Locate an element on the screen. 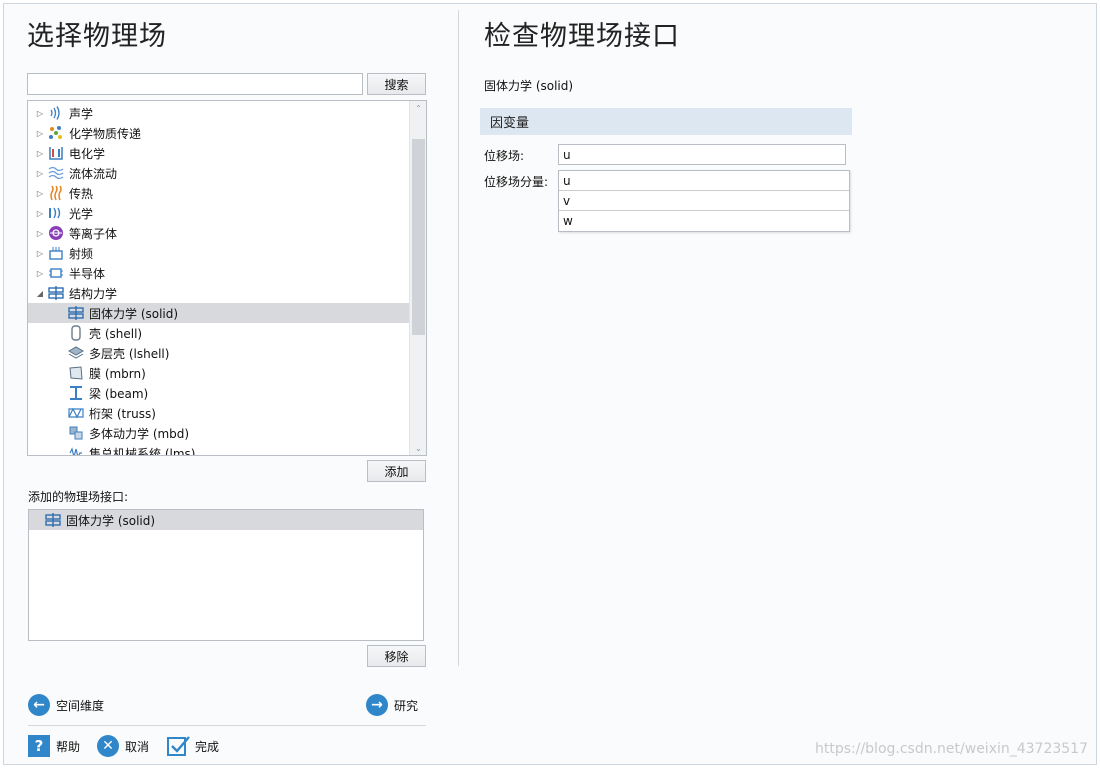 Image resolution: width=1100 pixels, height=768 pixels. heat-transfer-icon is located at coordinates (56, 193).